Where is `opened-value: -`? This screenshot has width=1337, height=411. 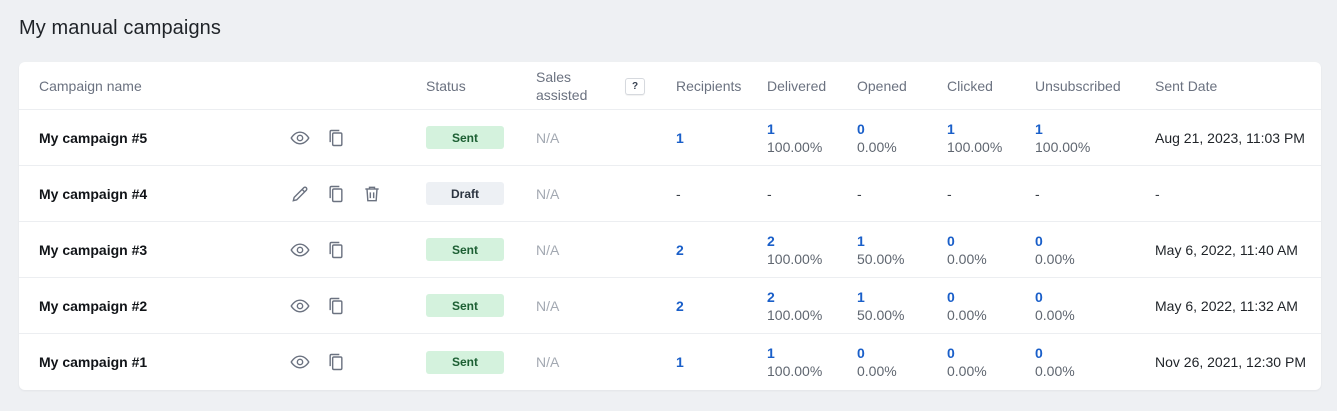 opened-value: - is located at coordinates (859, 193).